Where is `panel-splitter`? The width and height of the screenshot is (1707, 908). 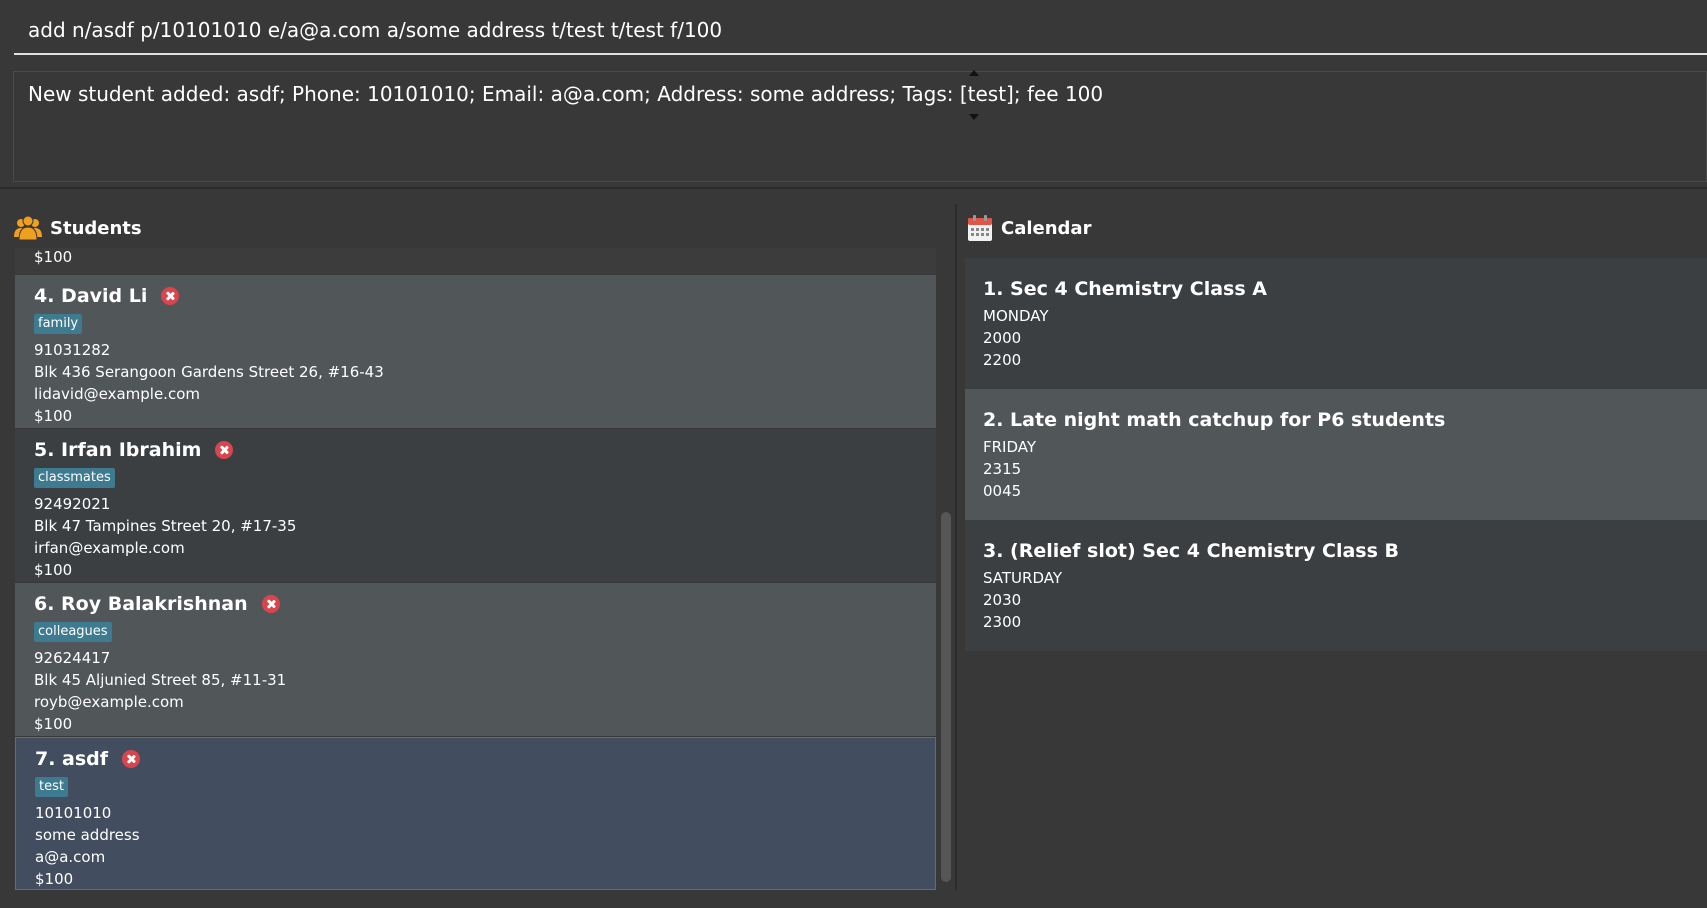
panel-splitter is located at coordinates (956, 547).